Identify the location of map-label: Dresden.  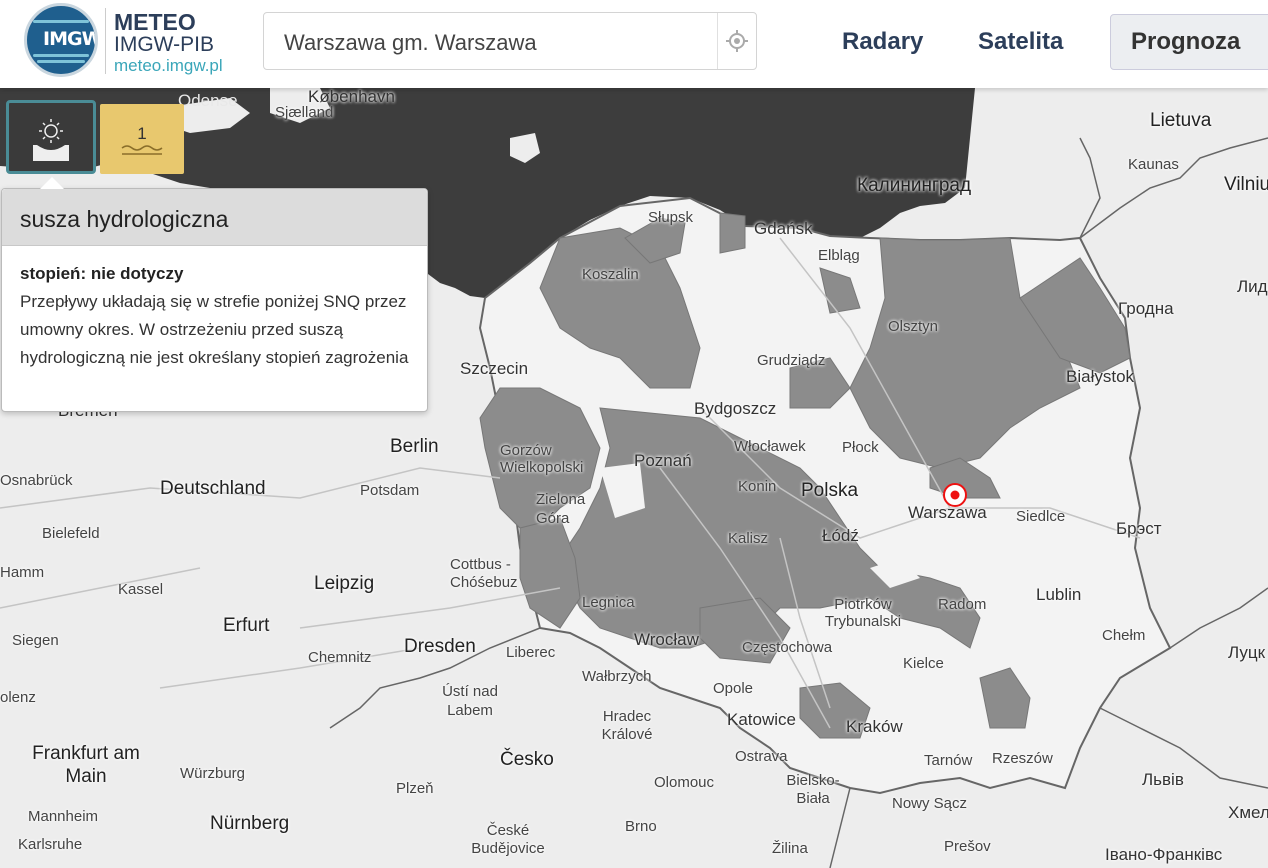
(440, 646).